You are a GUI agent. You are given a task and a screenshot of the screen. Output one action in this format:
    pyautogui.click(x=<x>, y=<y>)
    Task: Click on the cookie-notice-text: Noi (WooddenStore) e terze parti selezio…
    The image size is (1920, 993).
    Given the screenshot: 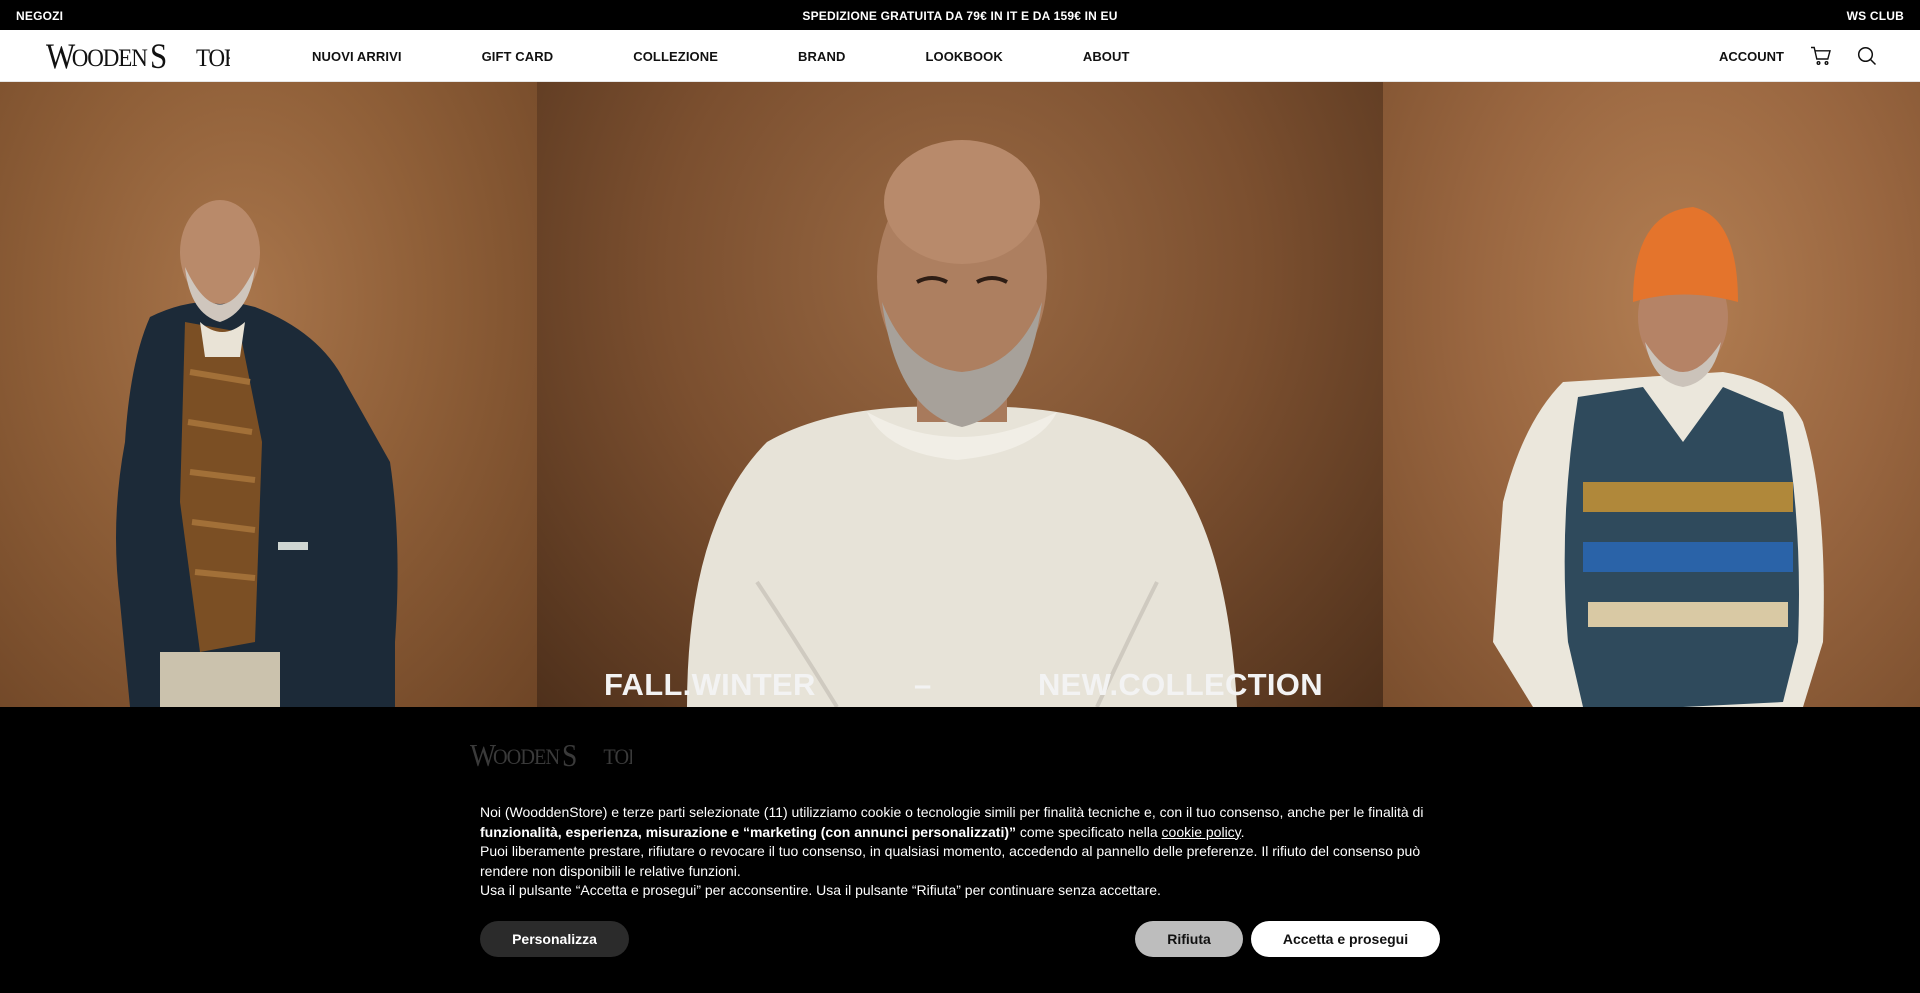 What is the action you would take?
    pyautogui.click(x=960, y=852)
    